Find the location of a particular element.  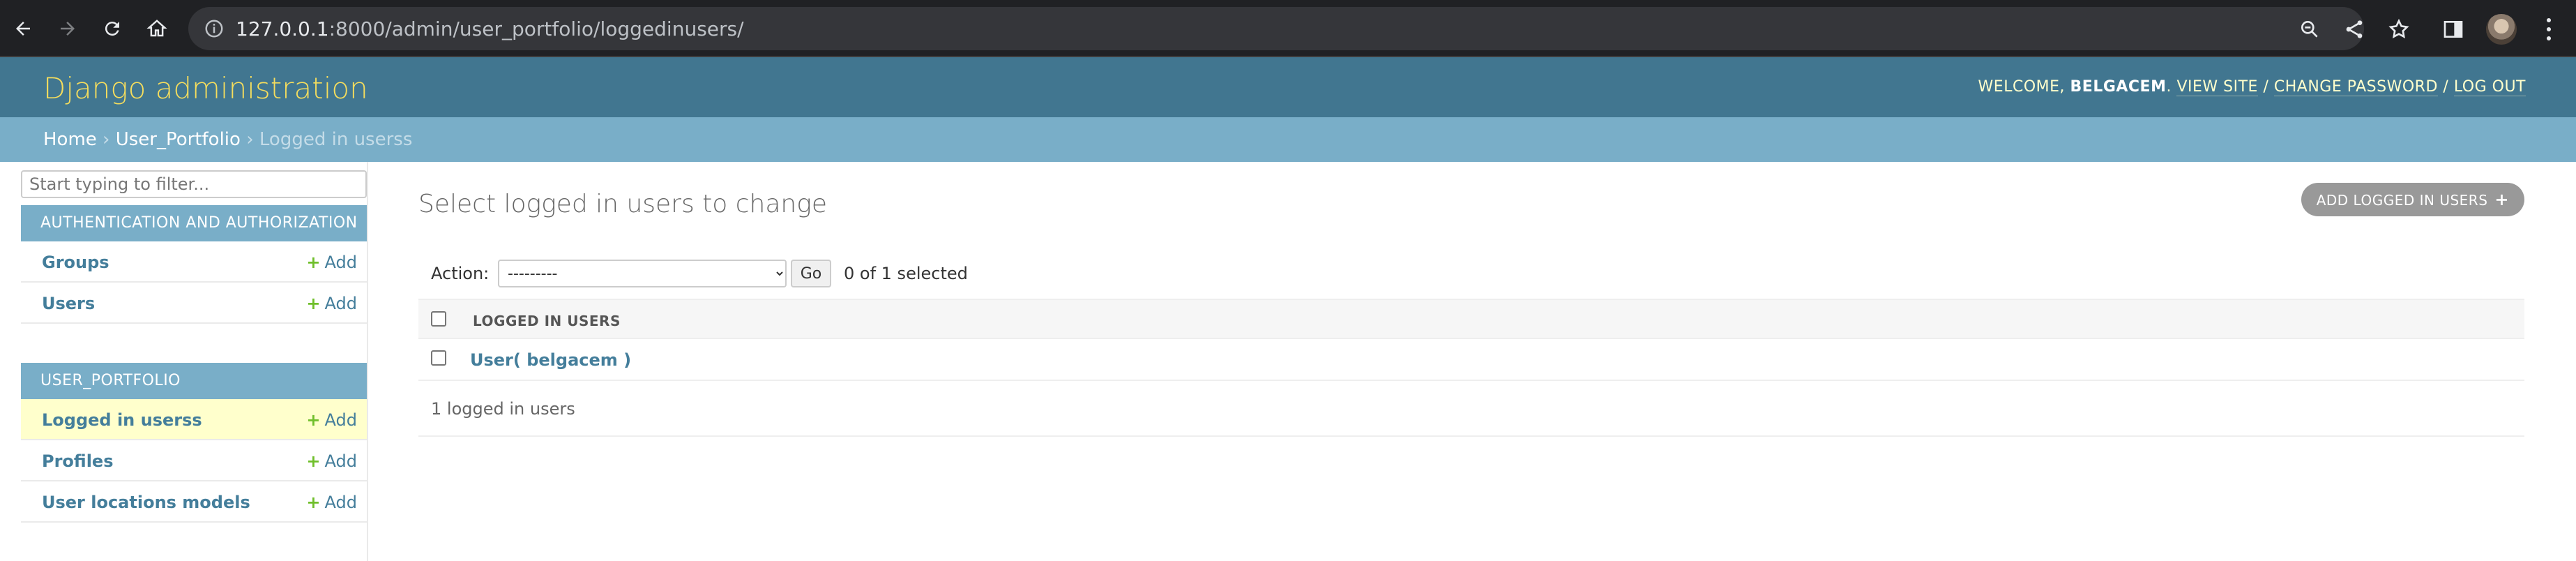

model-link-users: Users is located at coordinates (68, 303).